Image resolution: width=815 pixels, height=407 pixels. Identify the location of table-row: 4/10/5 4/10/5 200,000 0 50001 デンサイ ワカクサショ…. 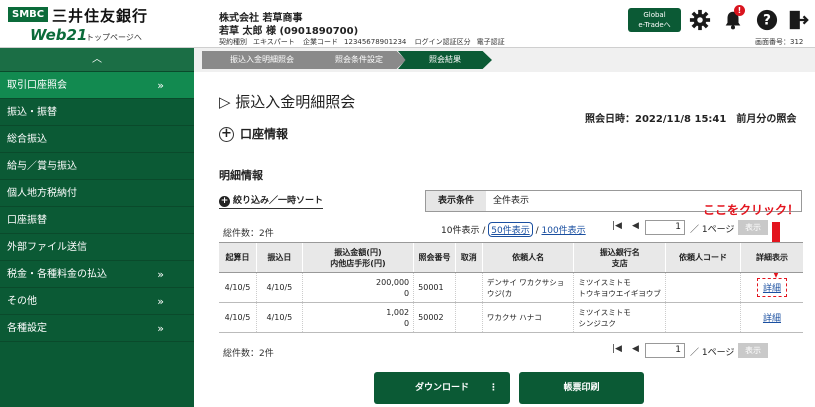
(511, 287).